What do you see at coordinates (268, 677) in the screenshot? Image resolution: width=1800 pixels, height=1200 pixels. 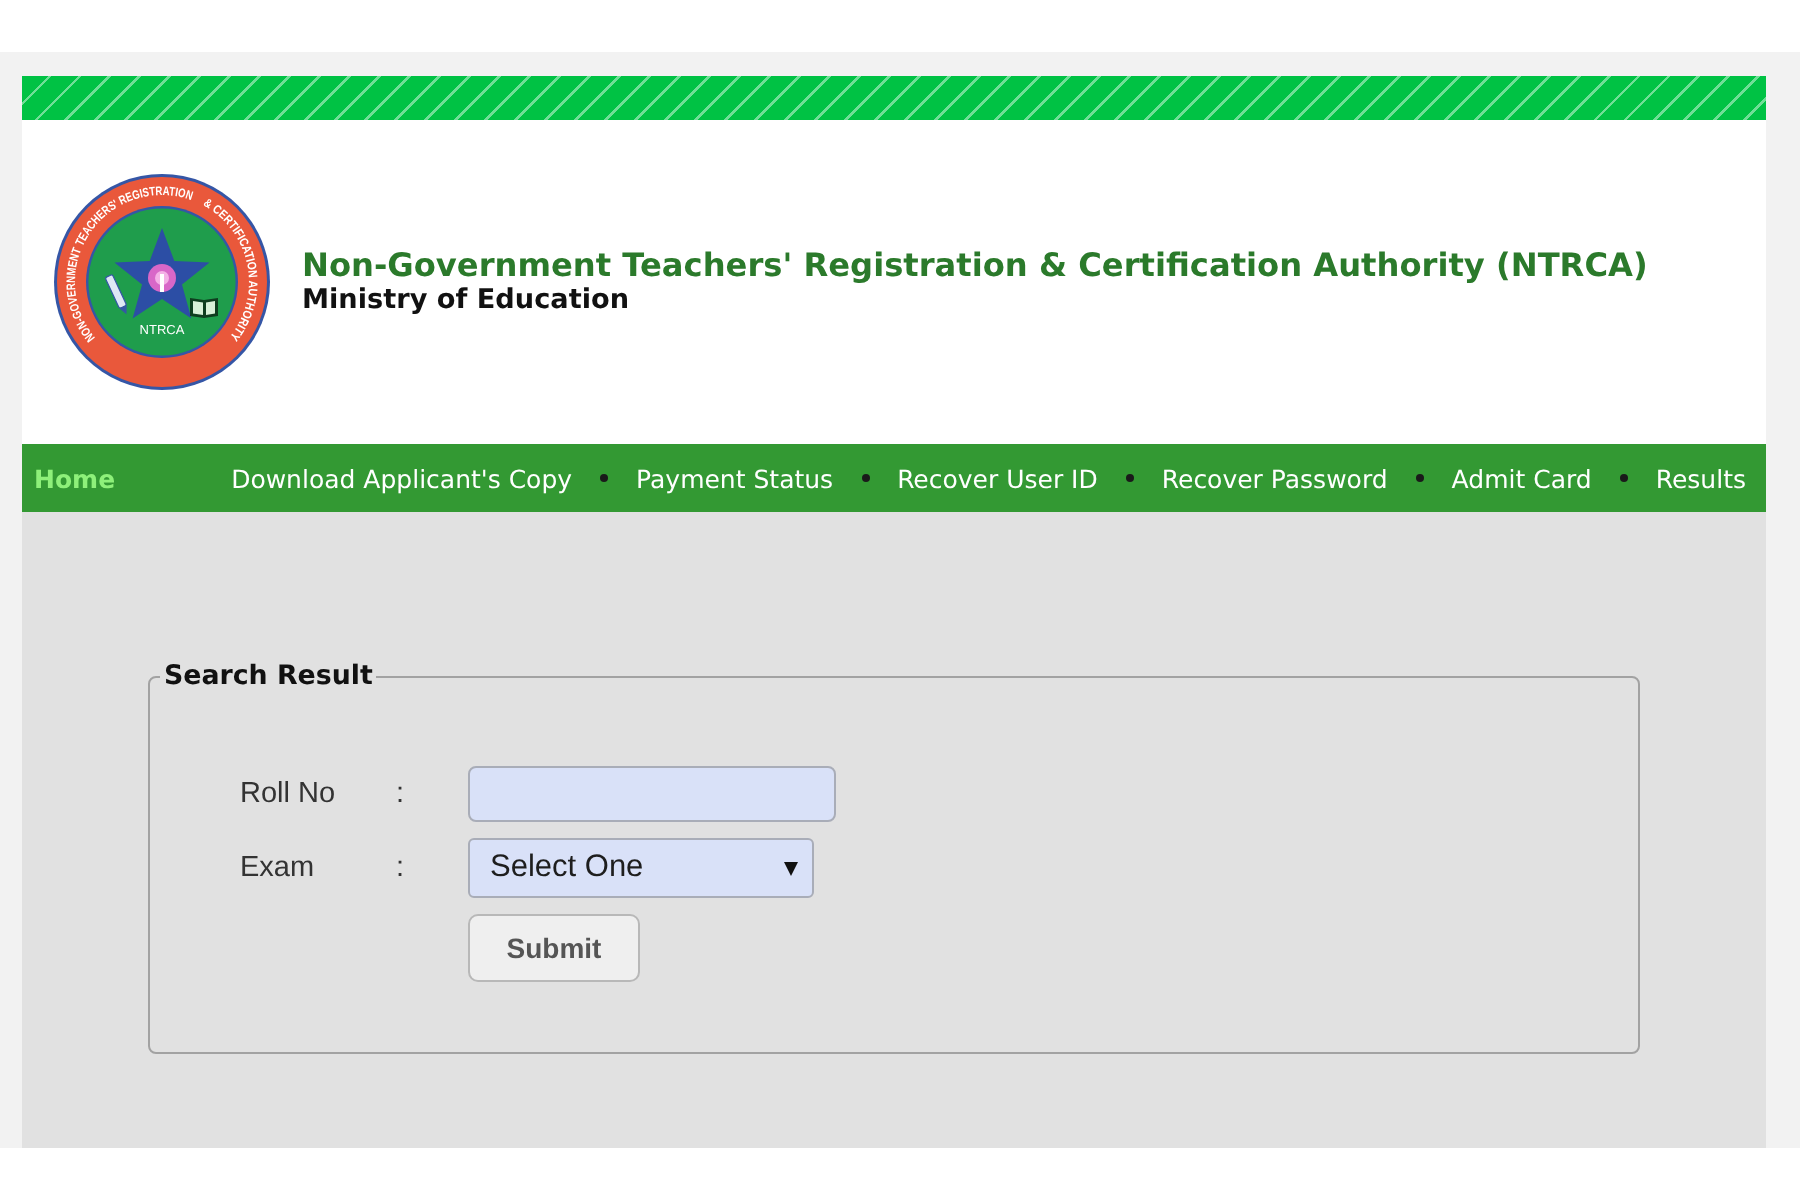 I see `panel-title: Search Result` at bounding box center [268, 677].